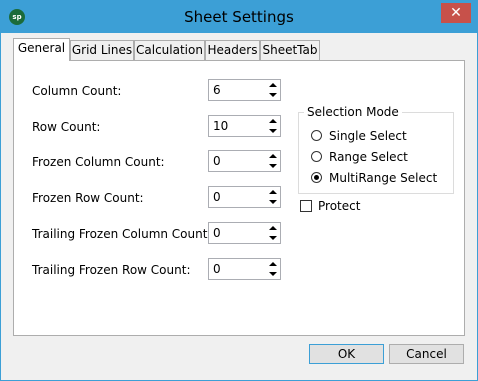  Describe the element at coordinates (66, 127) in the screenshot. I see `row-count-label: Row Count:` at that location.